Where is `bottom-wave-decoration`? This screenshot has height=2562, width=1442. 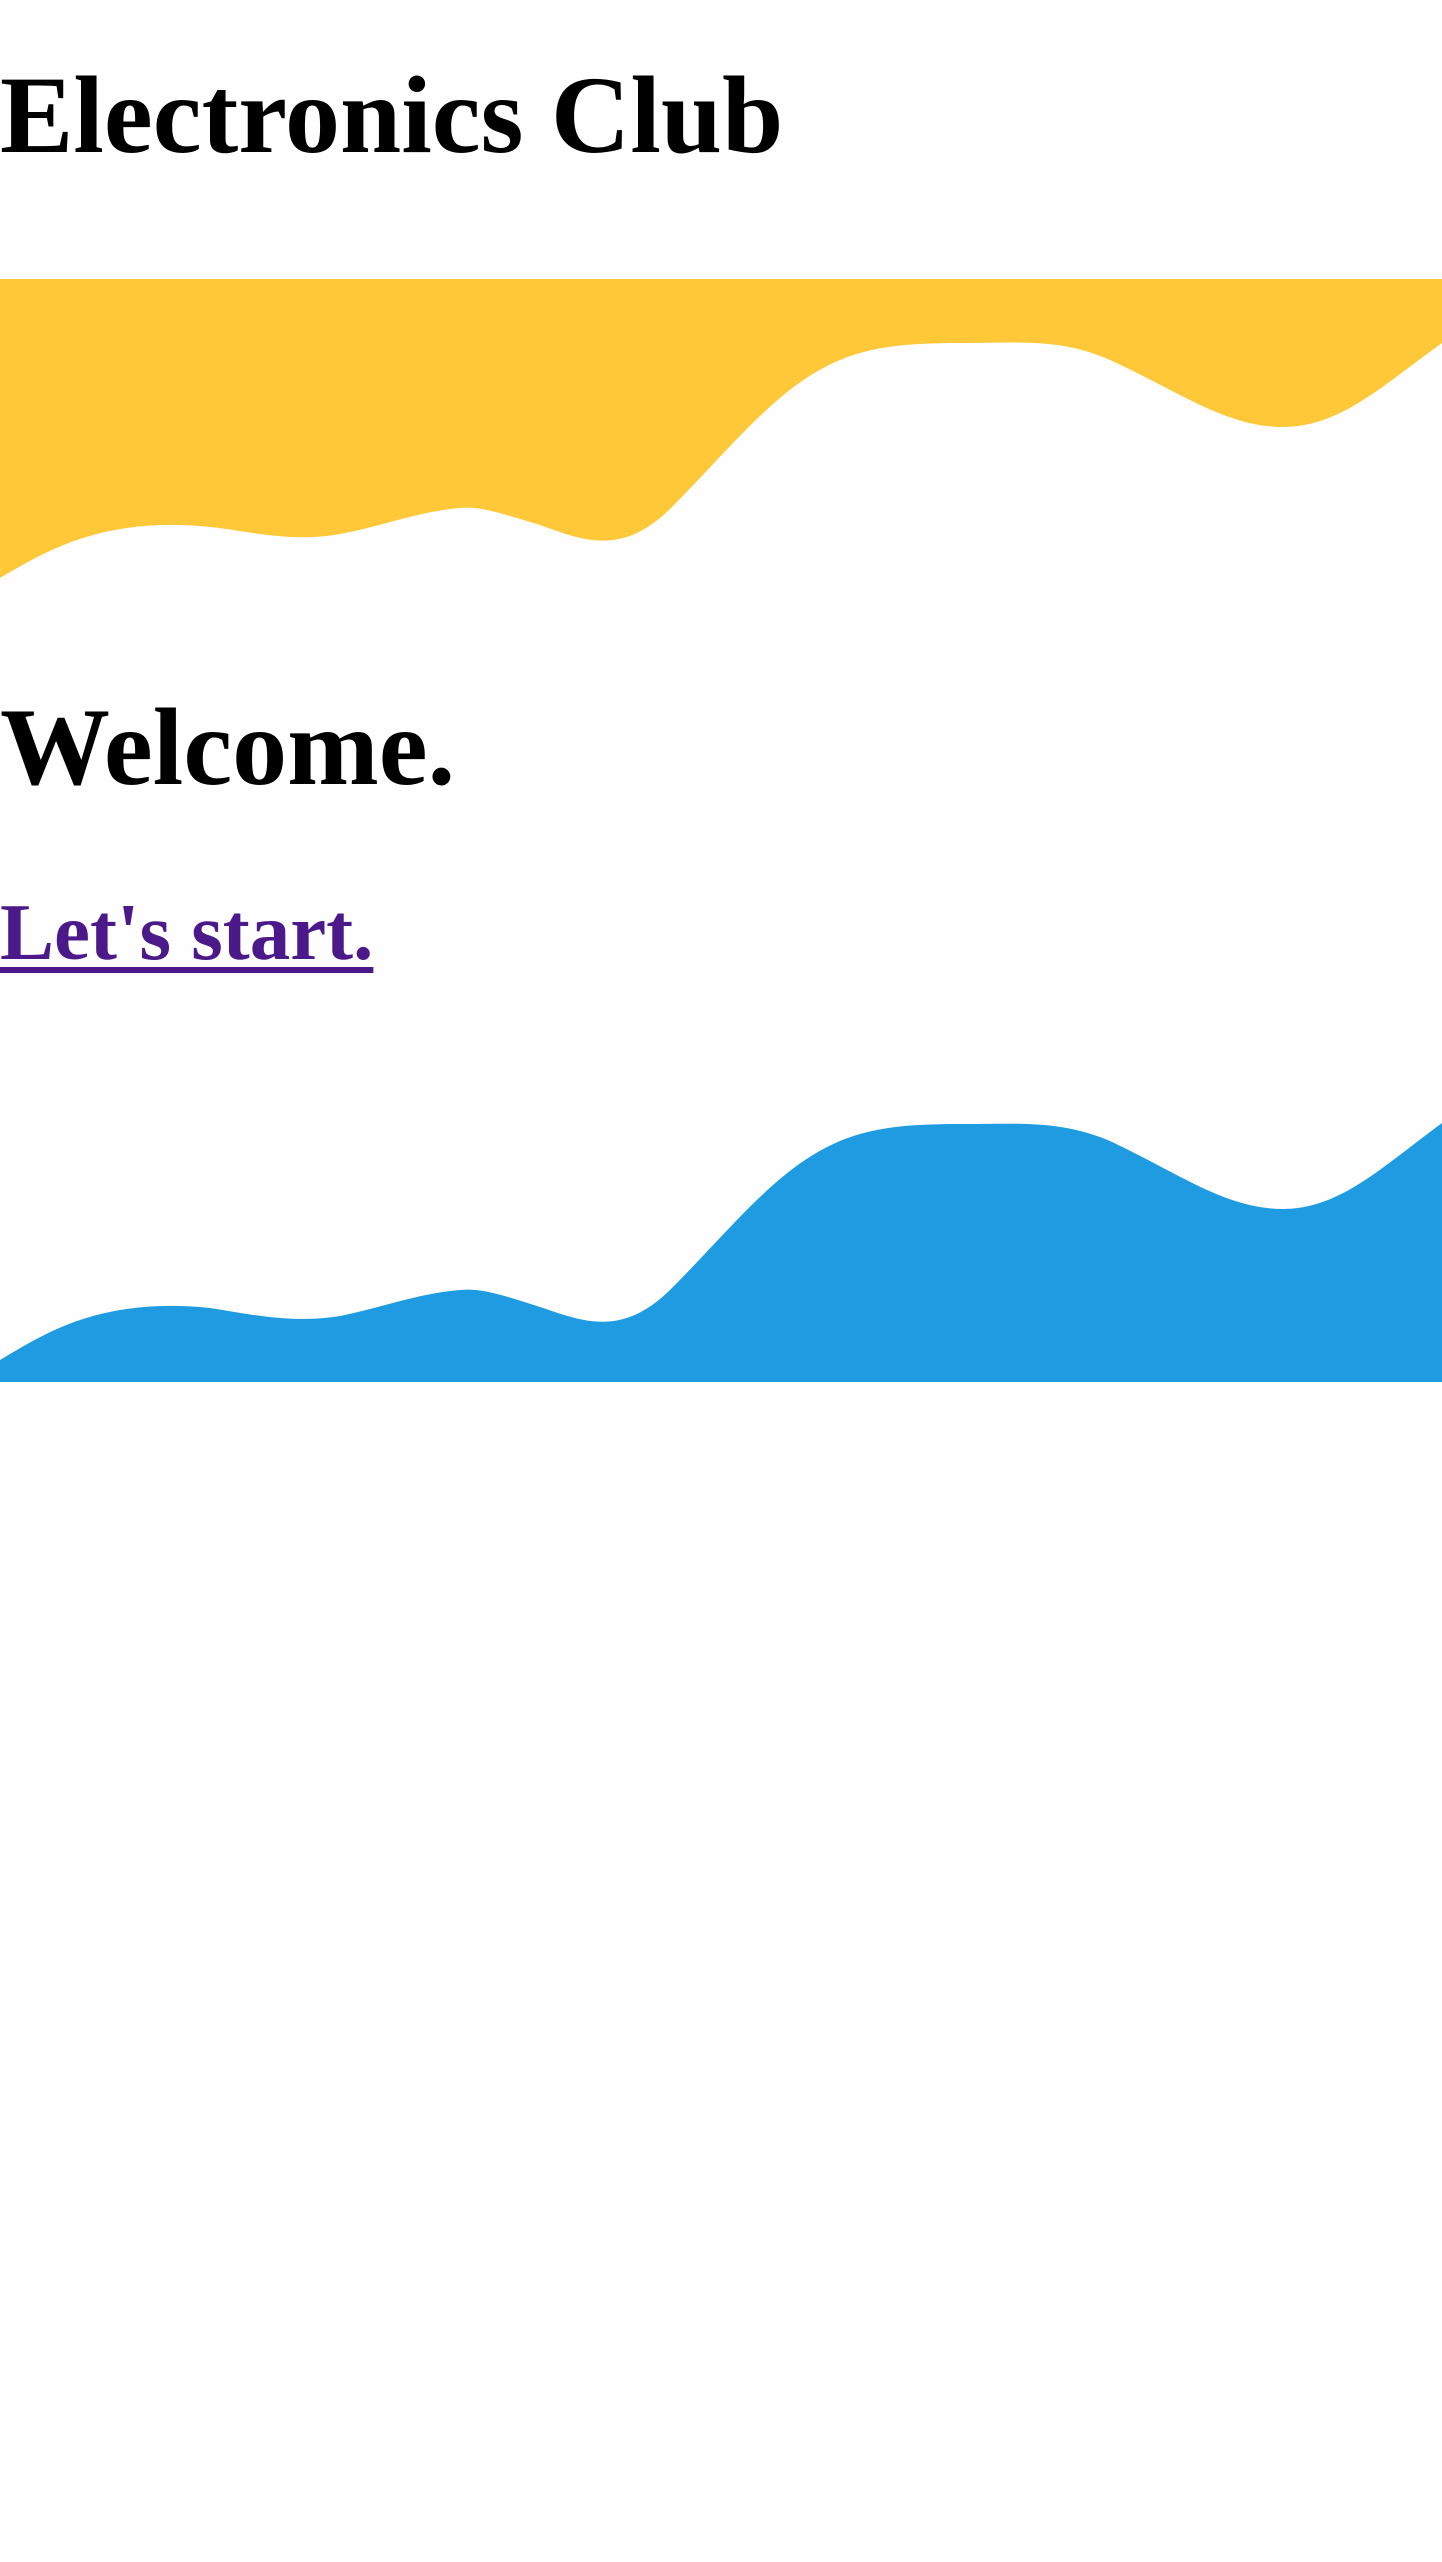 bottom-wave-decoration is located at coordinates (721, 1252).